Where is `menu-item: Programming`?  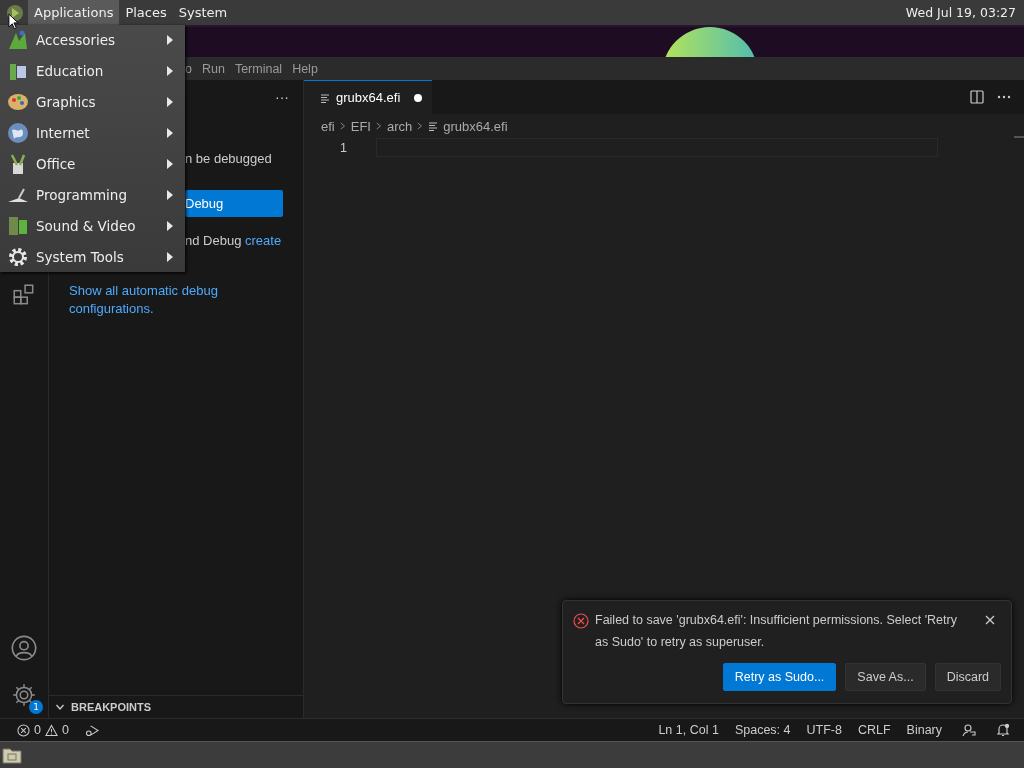
menu-item: Programming is located at coordinates (92, 195).